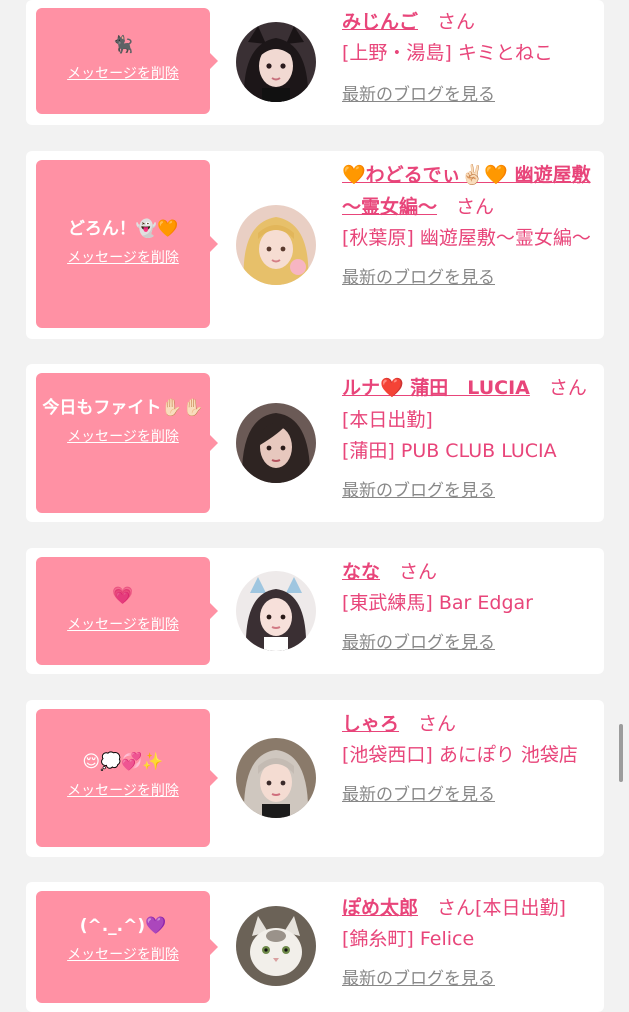 The width and height of the screenshot is (629, 1012). I want to click on message-text: 🐈‍⬛, so click(123, 45).